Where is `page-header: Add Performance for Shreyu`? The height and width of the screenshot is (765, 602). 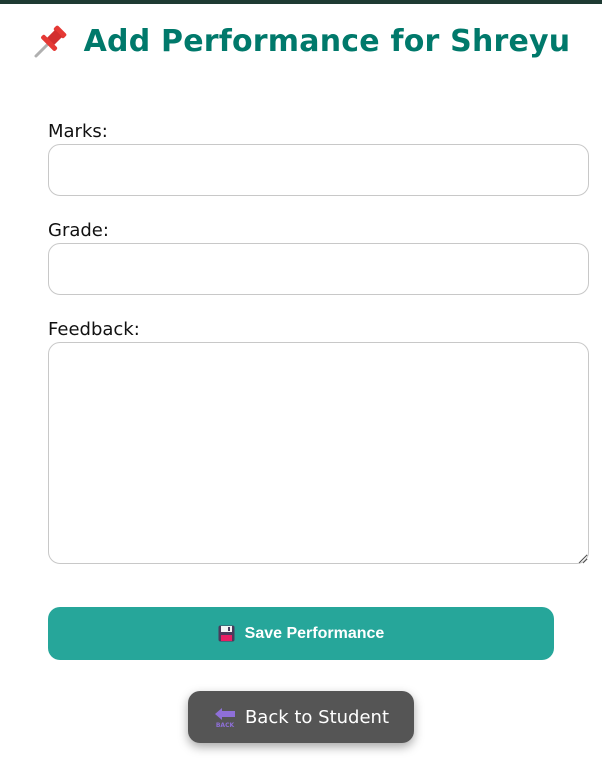 page-header: Add Performance for Shreyu is located at coordinates (301, 41).